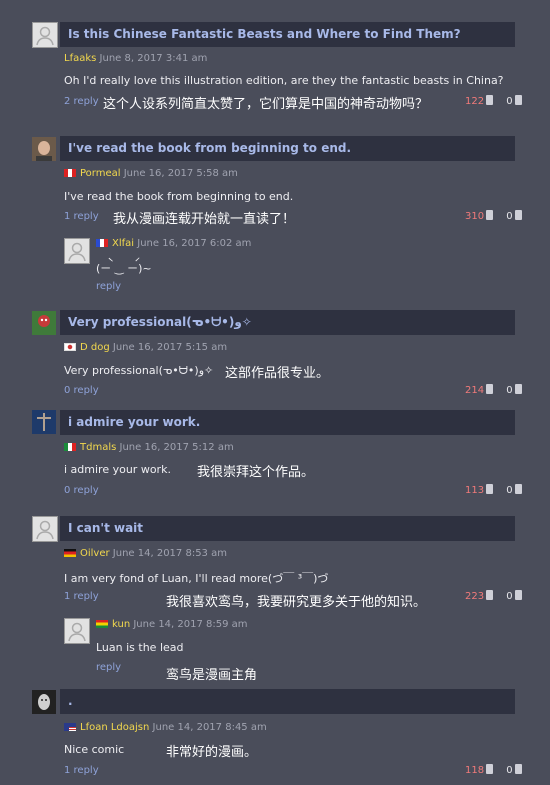  I want to click on vote-controls: 118 0, so click(493, 770).